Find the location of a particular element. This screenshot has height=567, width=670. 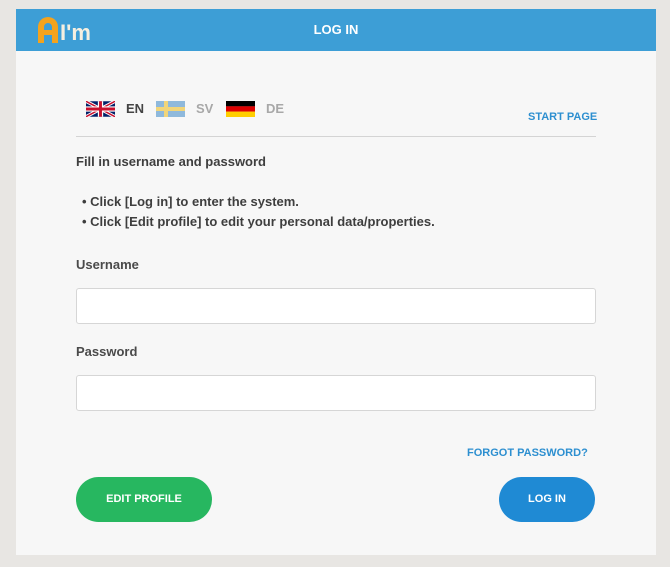

instruction-login: • Click [Log in] to enter the system. is located at coordinates (190, 201).